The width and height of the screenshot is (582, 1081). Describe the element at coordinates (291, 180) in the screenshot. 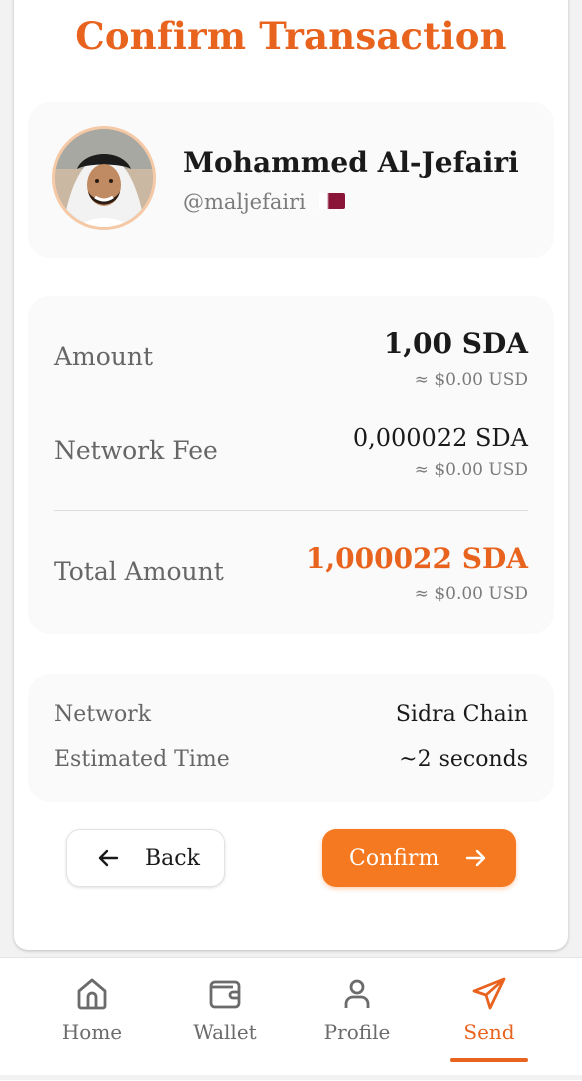

I see `recipient-card: Mohammed Al-Jefairi @maljefairi` at that location.